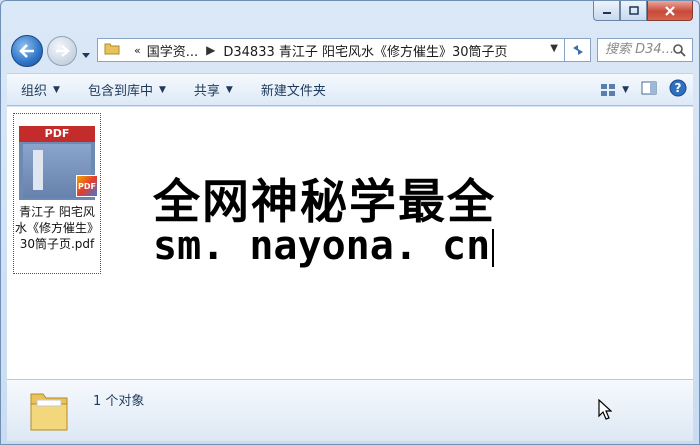 Image resolution: width=700 pixels, height=445 pixels. I want to click on maximize-icon, so click(633, 10).